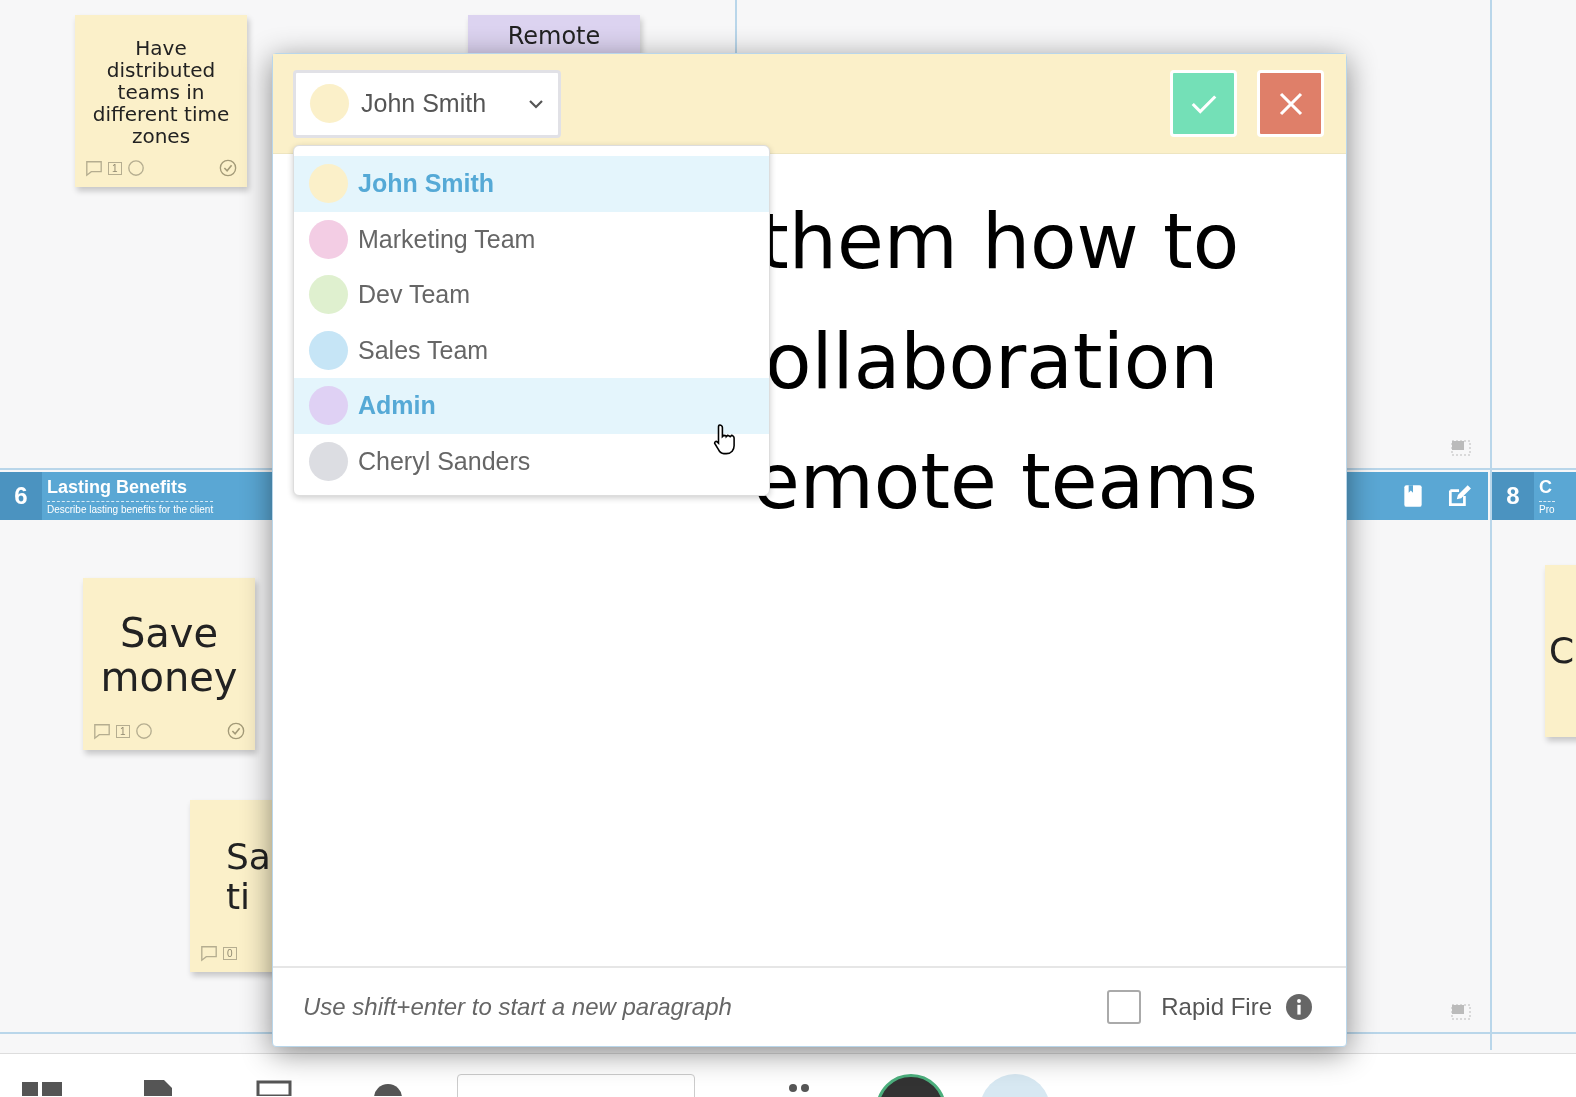 The image size is (1576, 1097). Describe the element at coordinates (1124, 1007) in the screenshot. I see `rapid-fire-checkbox` at that location.